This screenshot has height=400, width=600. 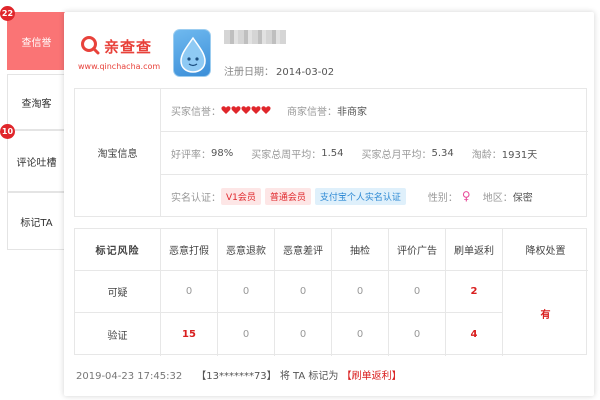 I want to click on tab-label: 标记TA, so click(x=36, y=223).